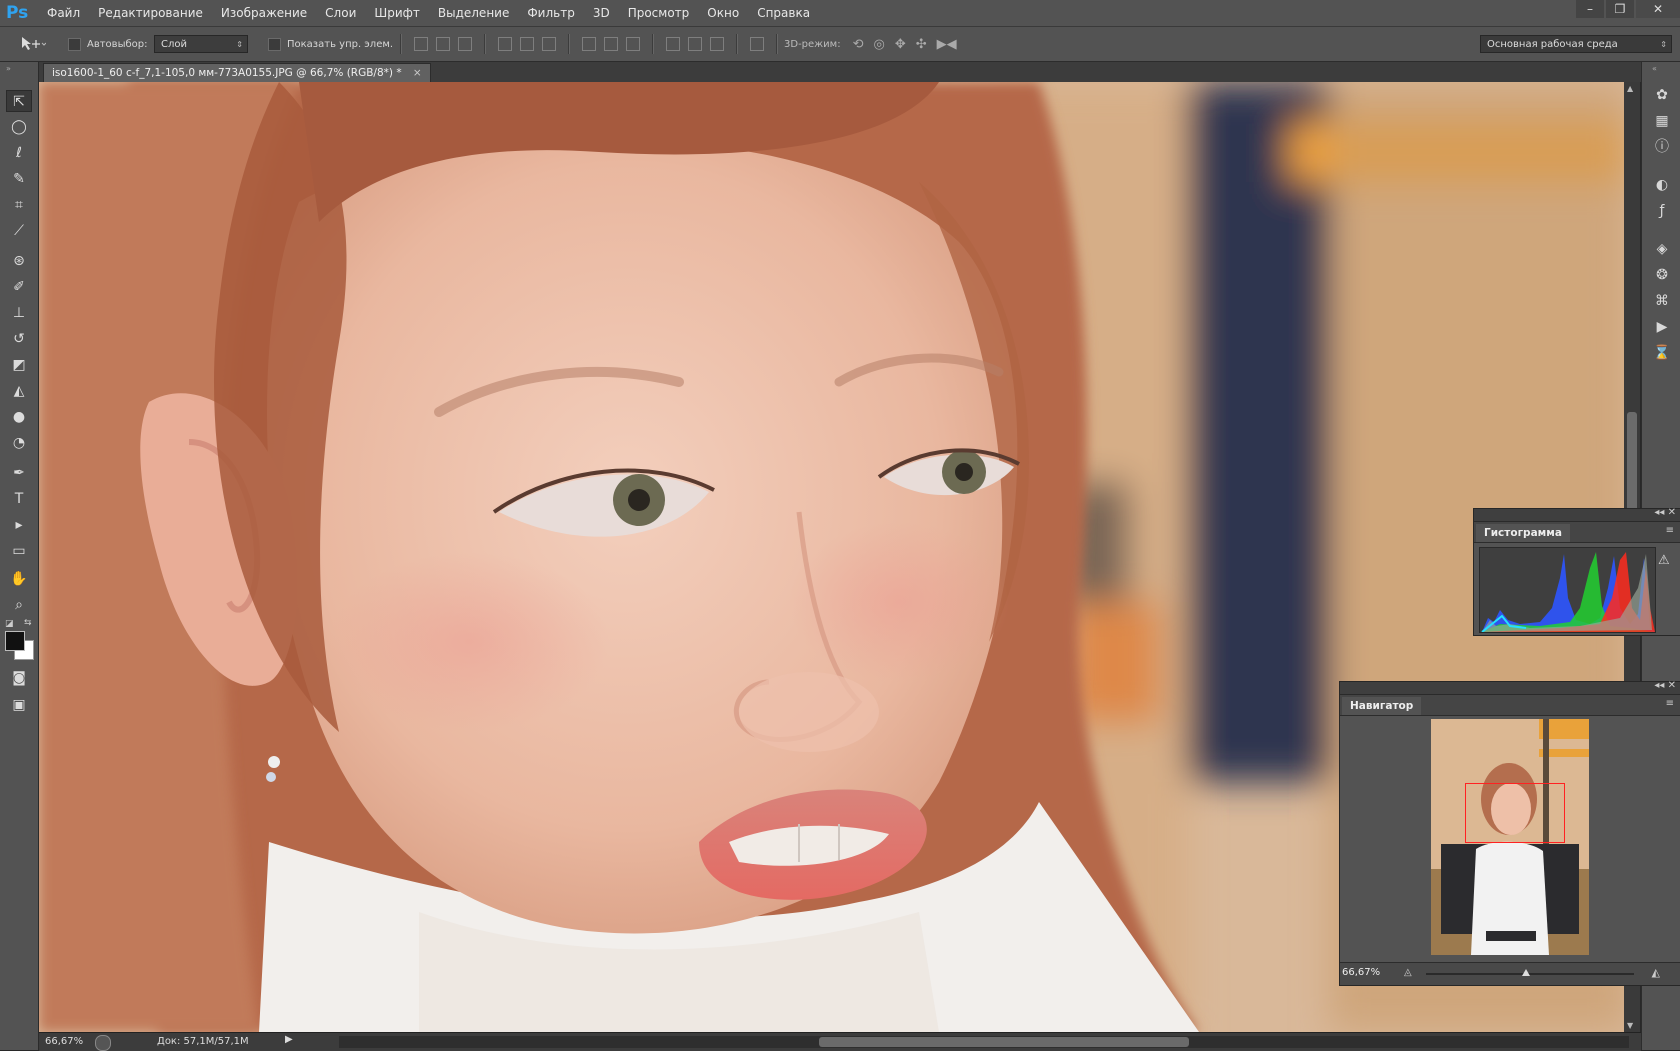 This screenshot has width=1680, height=1051. What do you see at coordinates (695, 44) in the screenshot?
I see `distribute-hcenter-icon` at bounding box center [695, 44].